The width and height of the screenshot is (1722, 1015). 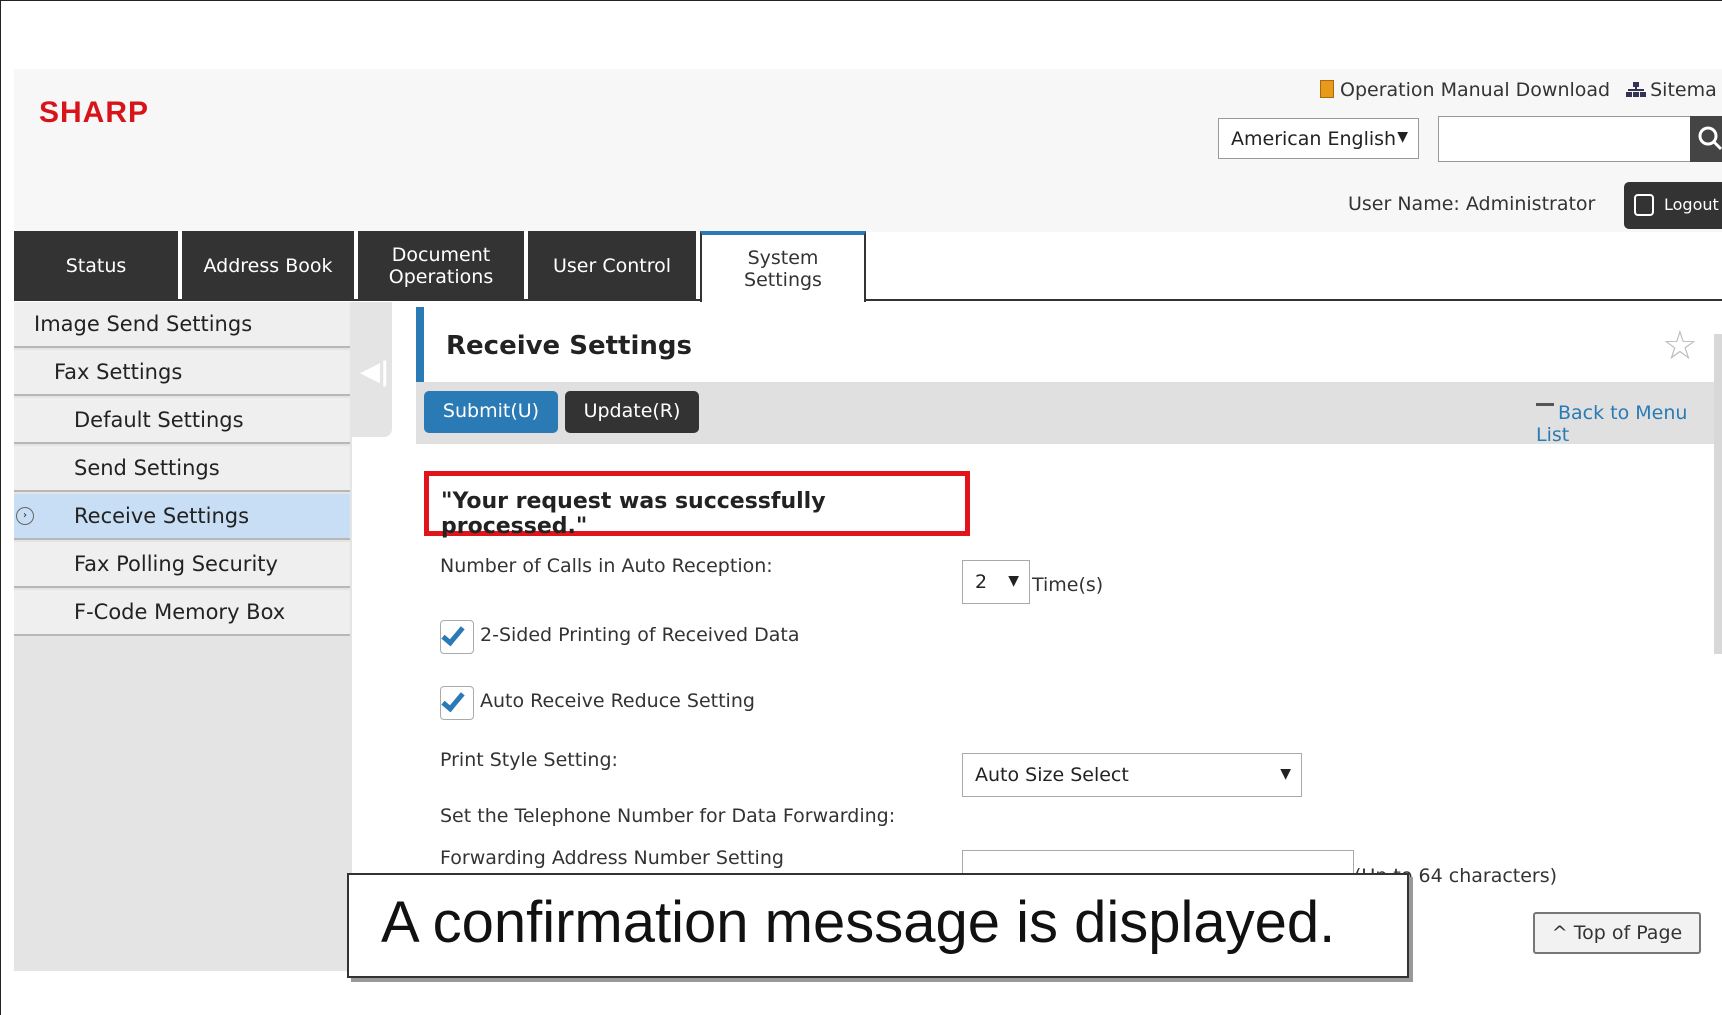 I want to click on tab-address-book: Address Book, so click(x=268, y=266).